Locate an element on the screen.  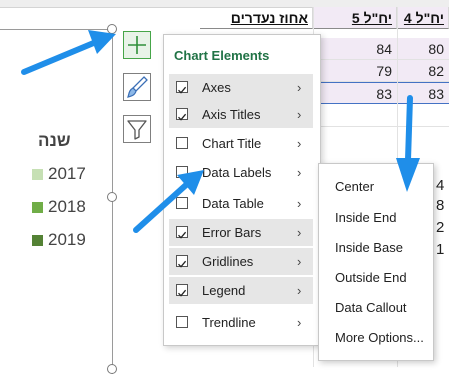
funnel-icon is located at coordinates (137, 130).